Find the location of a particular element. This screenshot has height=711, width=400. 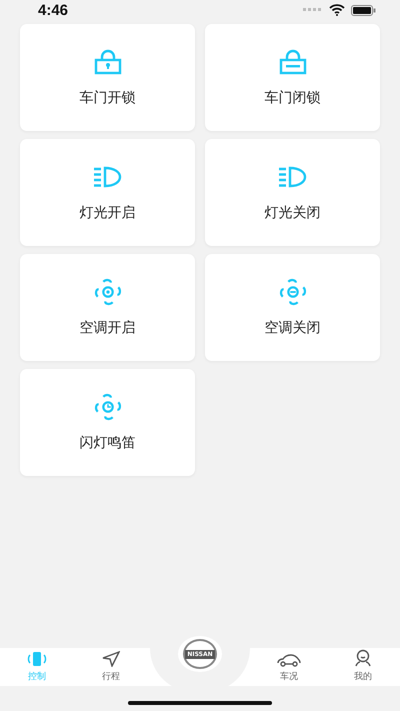

control-card: 车门开锁 is located at coordinates (107, 77).